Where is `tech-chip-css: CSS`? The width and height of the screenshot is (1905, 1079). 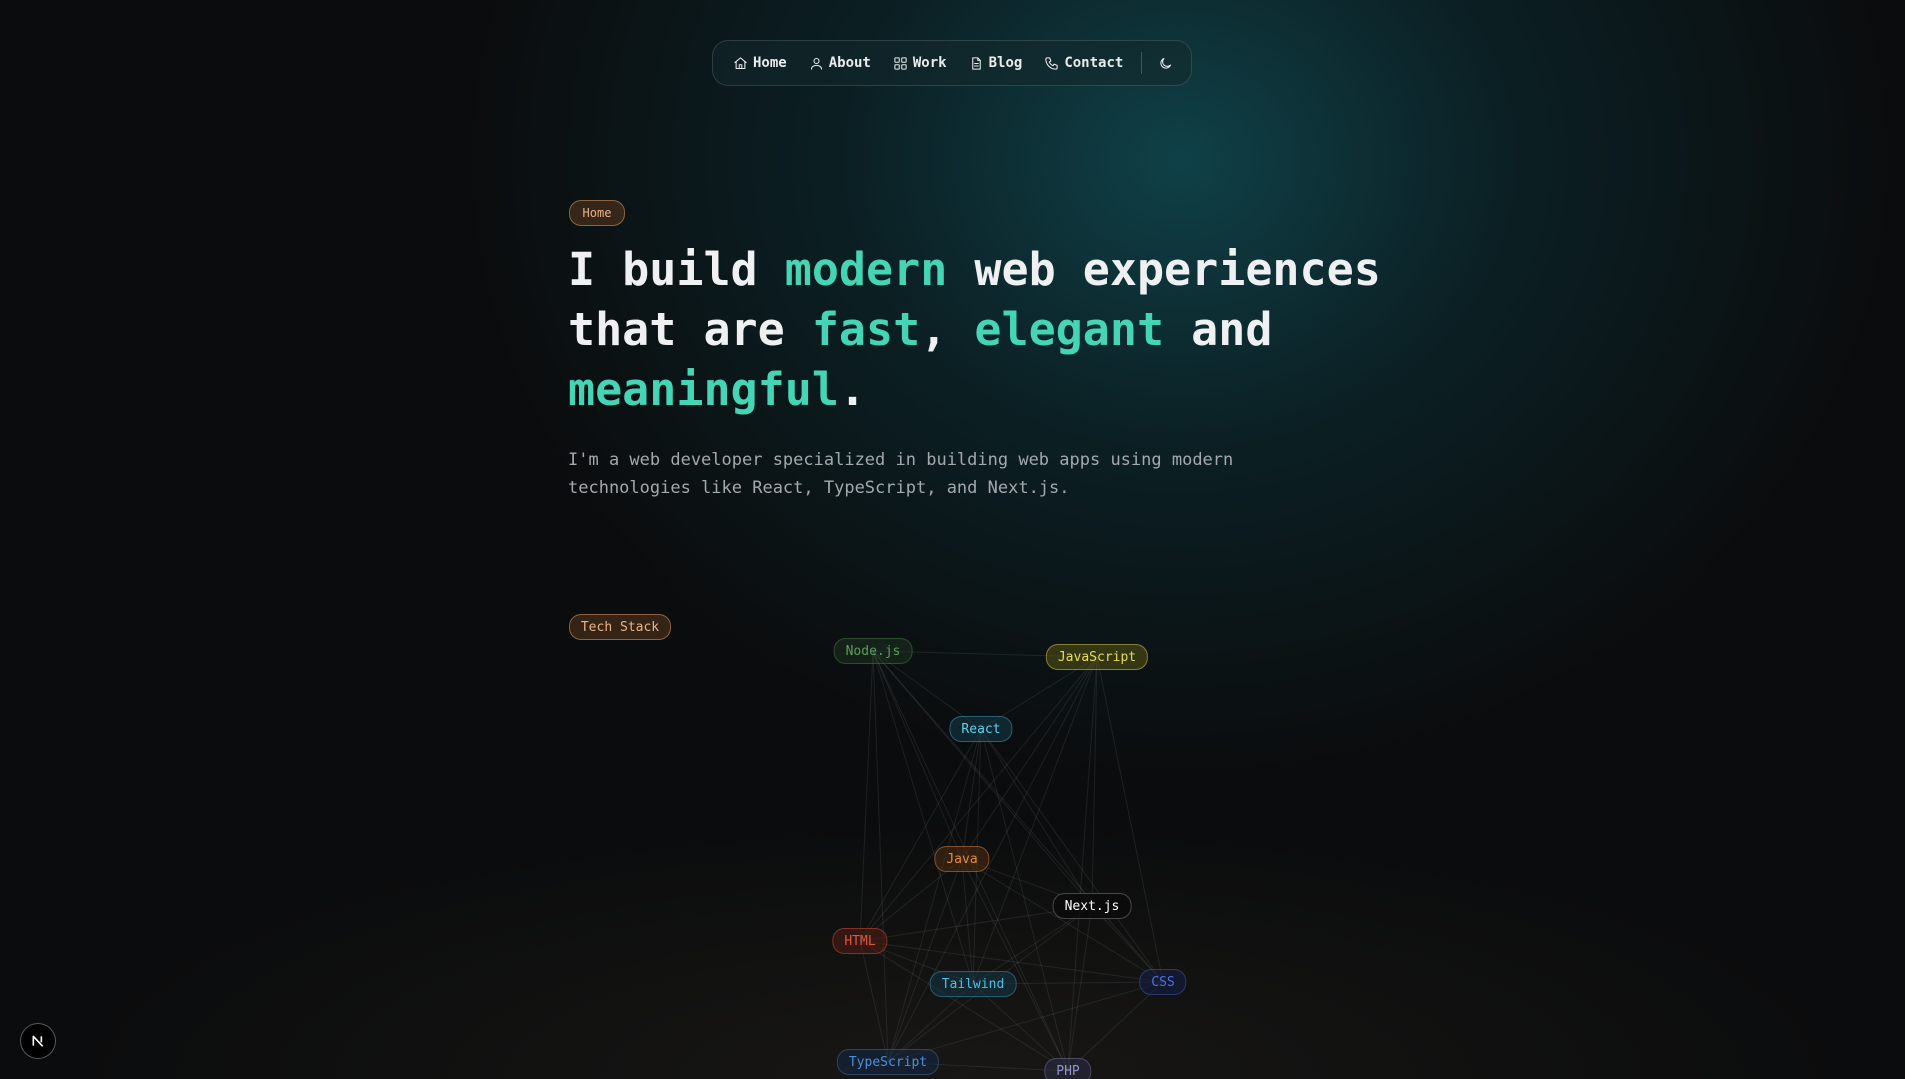 tech-chip-css: CSS is located at coordinates (1163, 982).